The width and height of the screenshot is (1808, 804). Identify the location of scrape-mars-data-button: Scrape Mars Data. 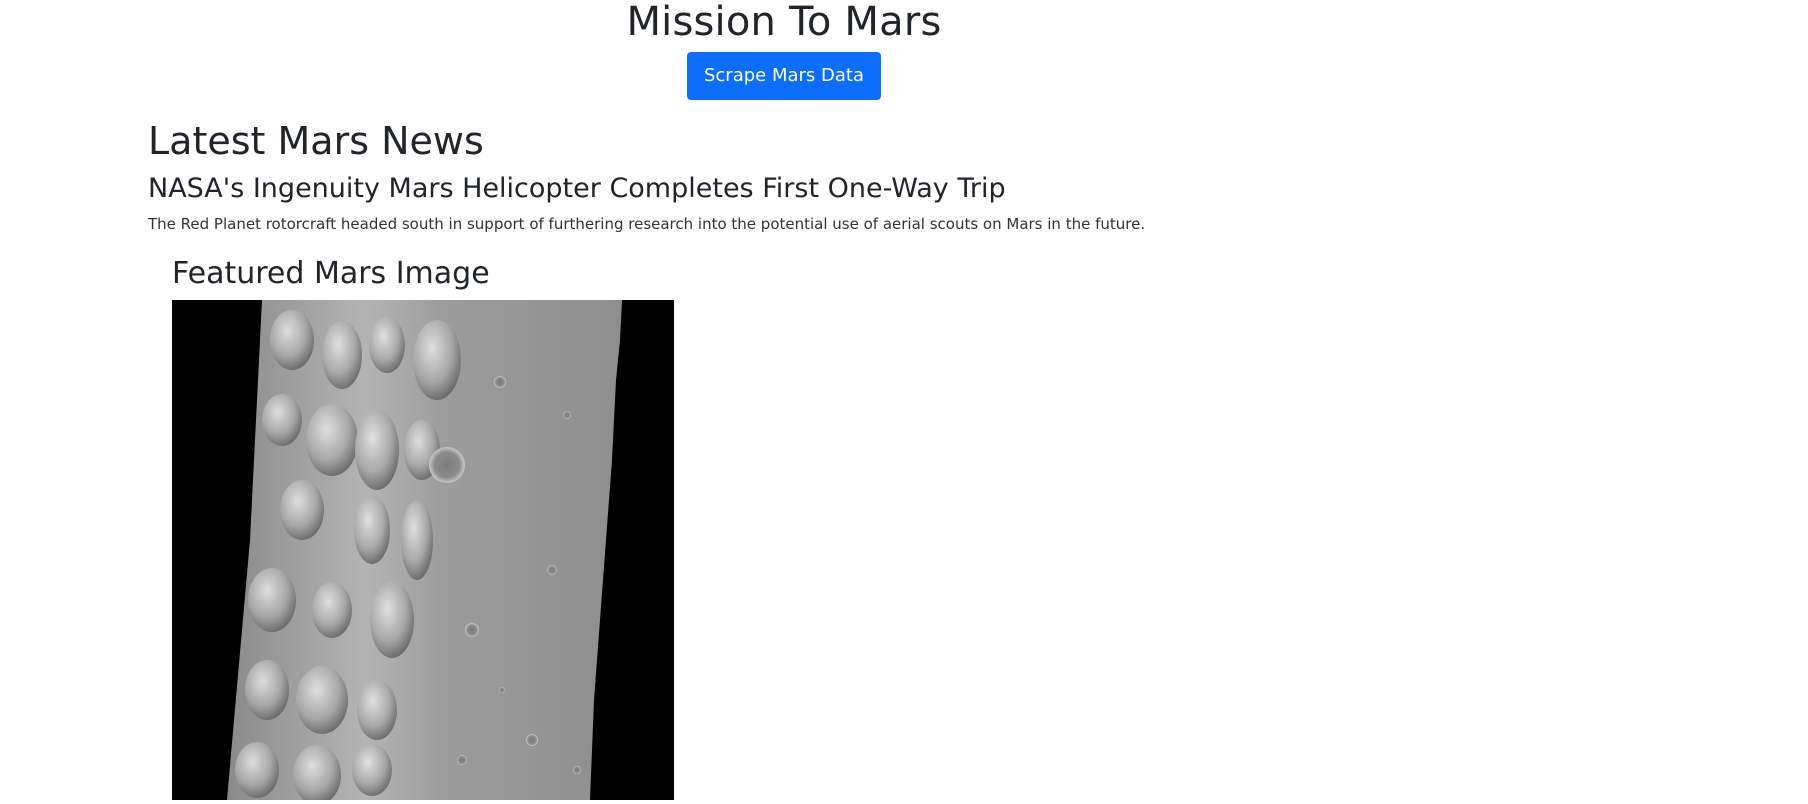
(783, 76).